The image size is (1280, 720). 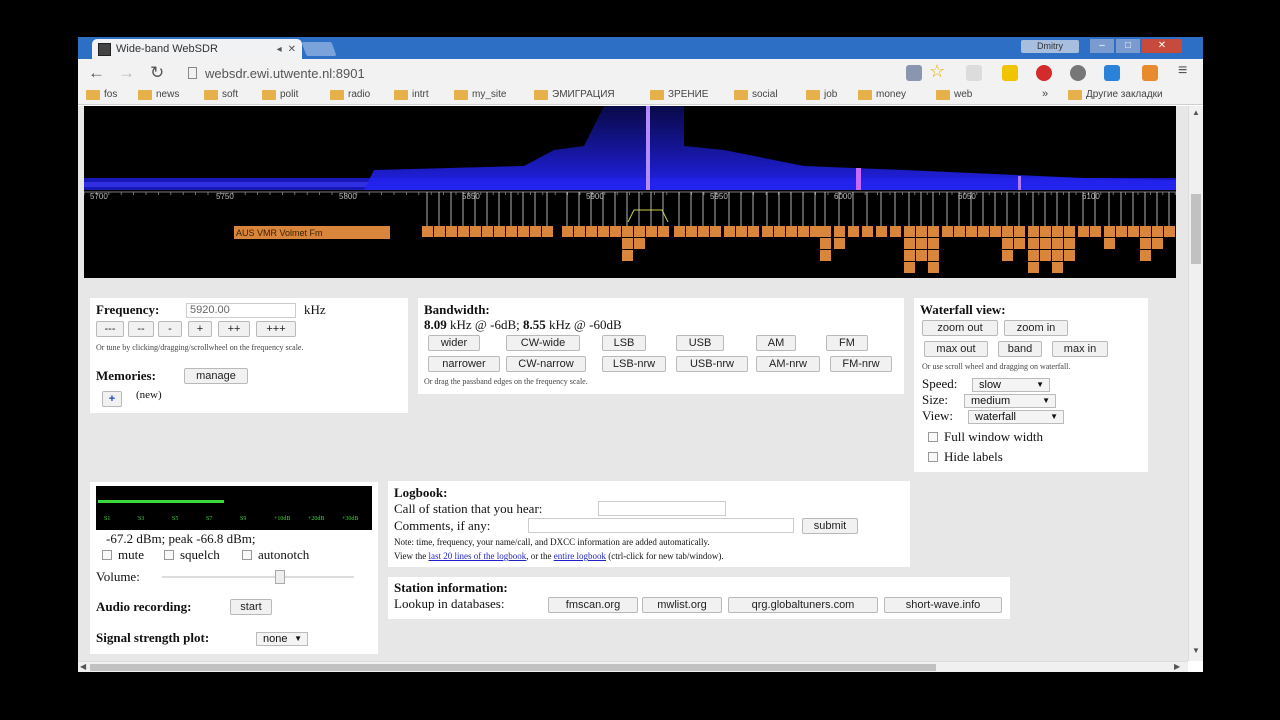 What do you see at coordinates (96, 73) in the screenshot?
I see `back-arrow-icon: ←` at bounding box center [96, 73].